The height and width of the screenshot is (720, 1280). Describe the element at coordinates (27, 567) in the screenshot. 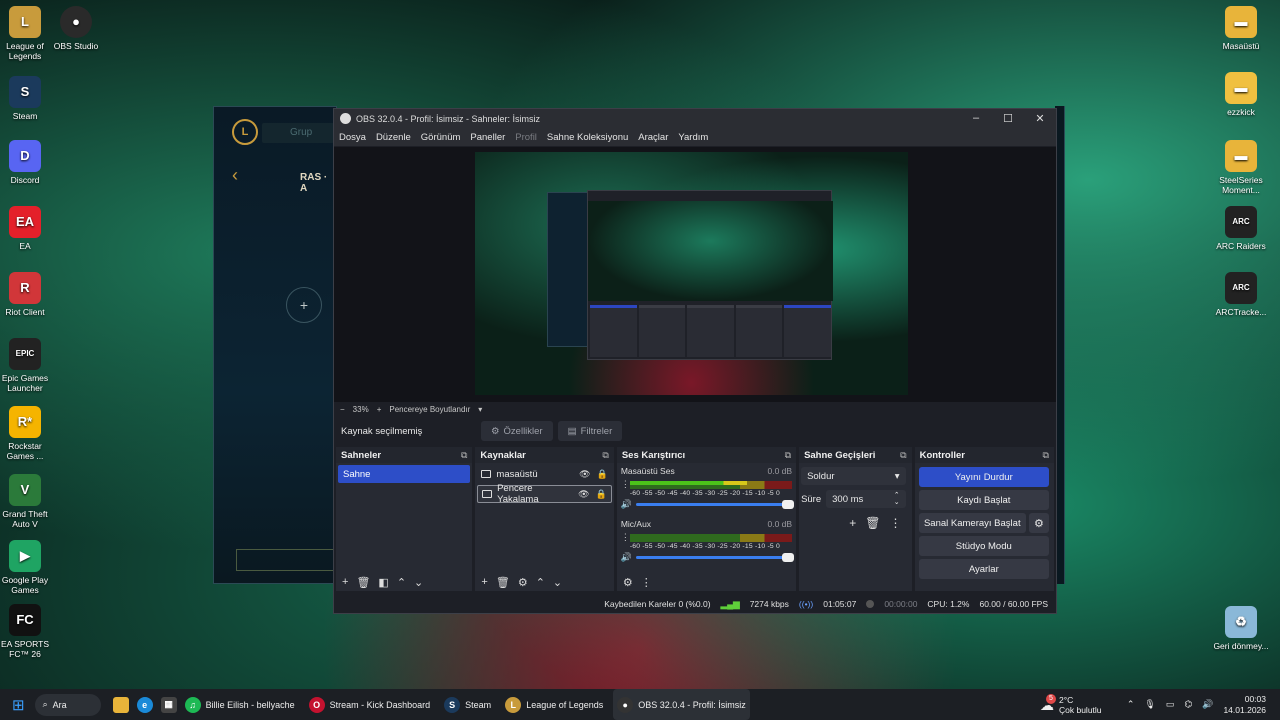

I see `desktop-icon: ▶ Google Play Games` at that location.